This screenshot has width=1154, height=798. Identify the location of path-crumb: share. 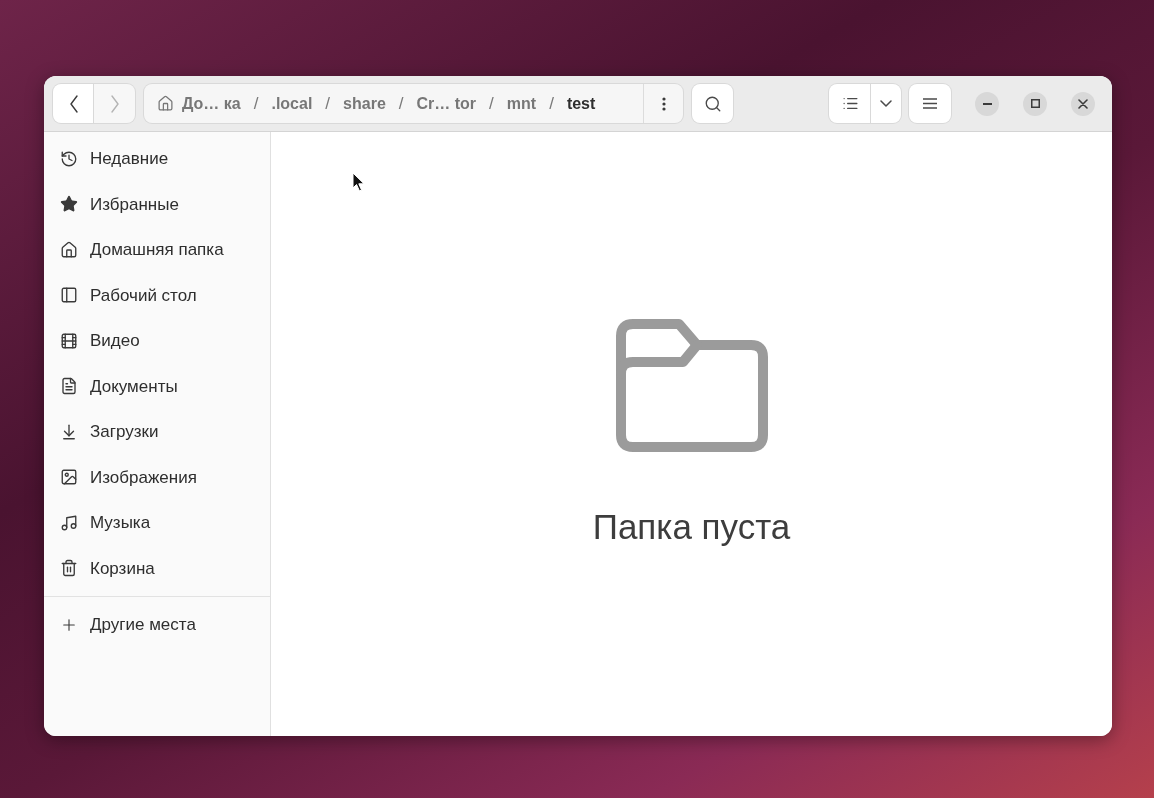
(364, 103).